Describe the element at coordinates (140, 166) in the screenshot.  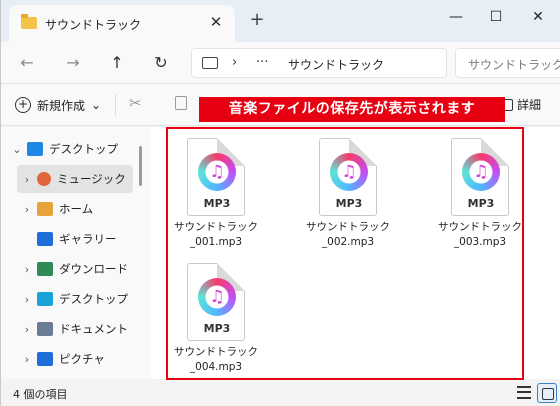
I see `sidebar-scrollbar` at that location.